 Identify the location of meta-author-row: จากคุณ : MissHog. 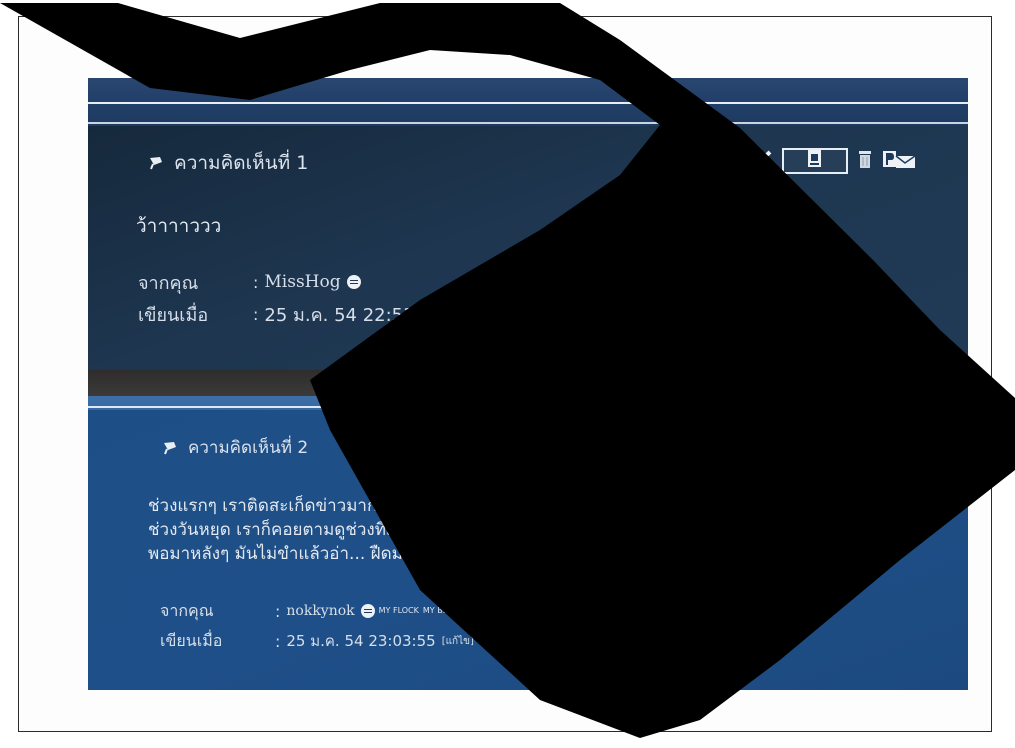
(311, 282).